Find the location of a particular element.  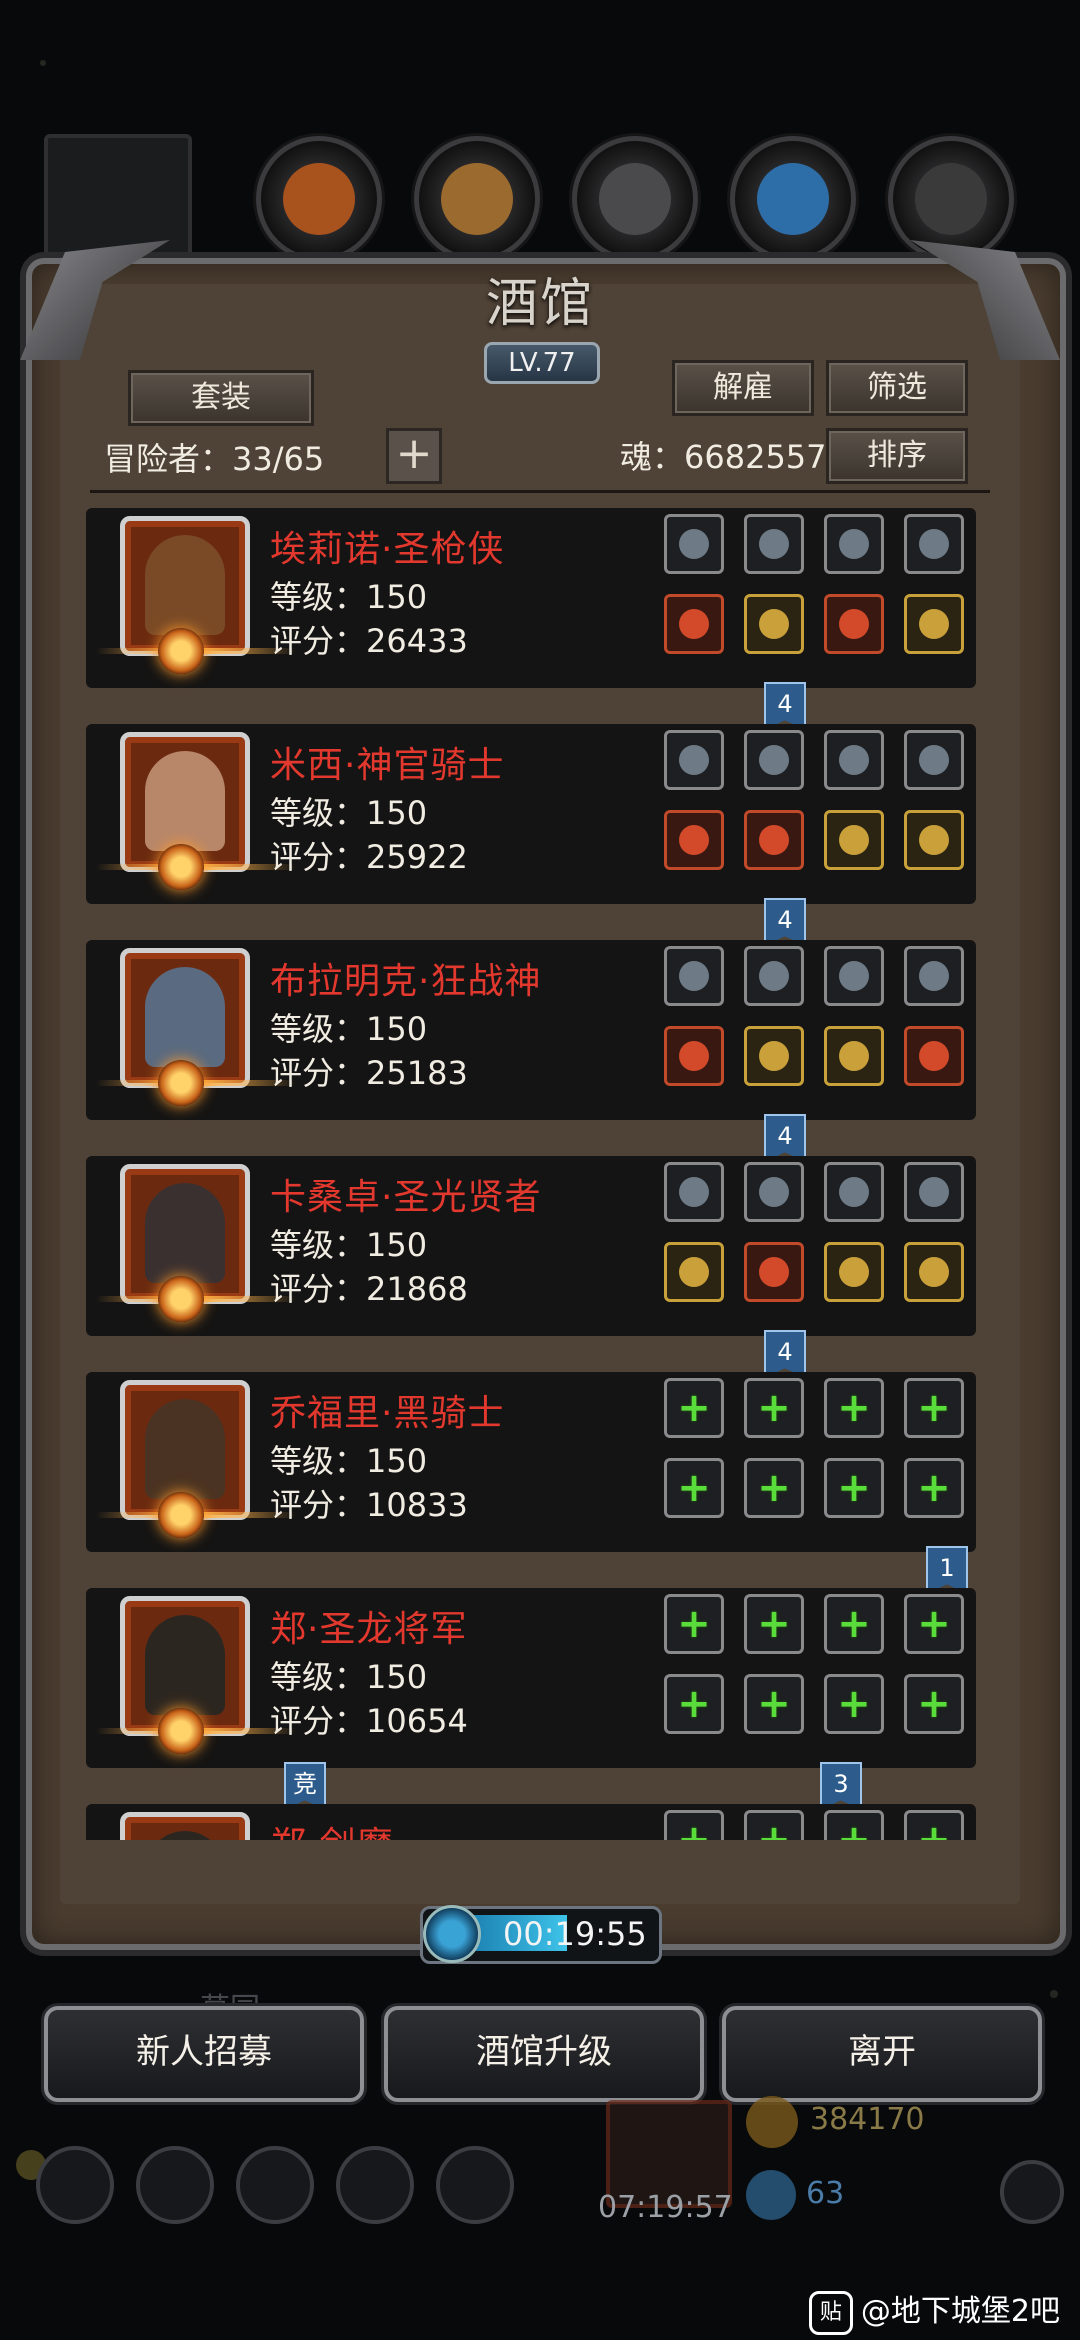

set-button: 套装 is located at coordinates (221, 398).